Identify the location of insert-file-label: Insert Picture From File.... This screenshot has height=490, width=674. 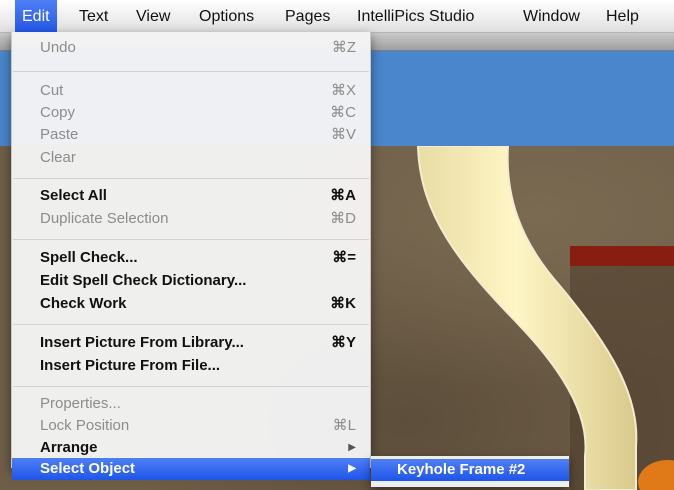
(130, 365).